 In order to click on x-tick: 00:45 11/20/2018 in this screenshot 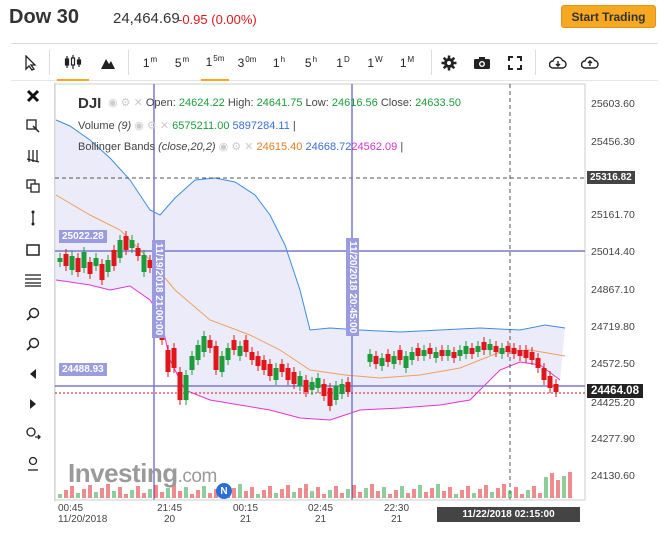, I will do `click(83, 514)`.